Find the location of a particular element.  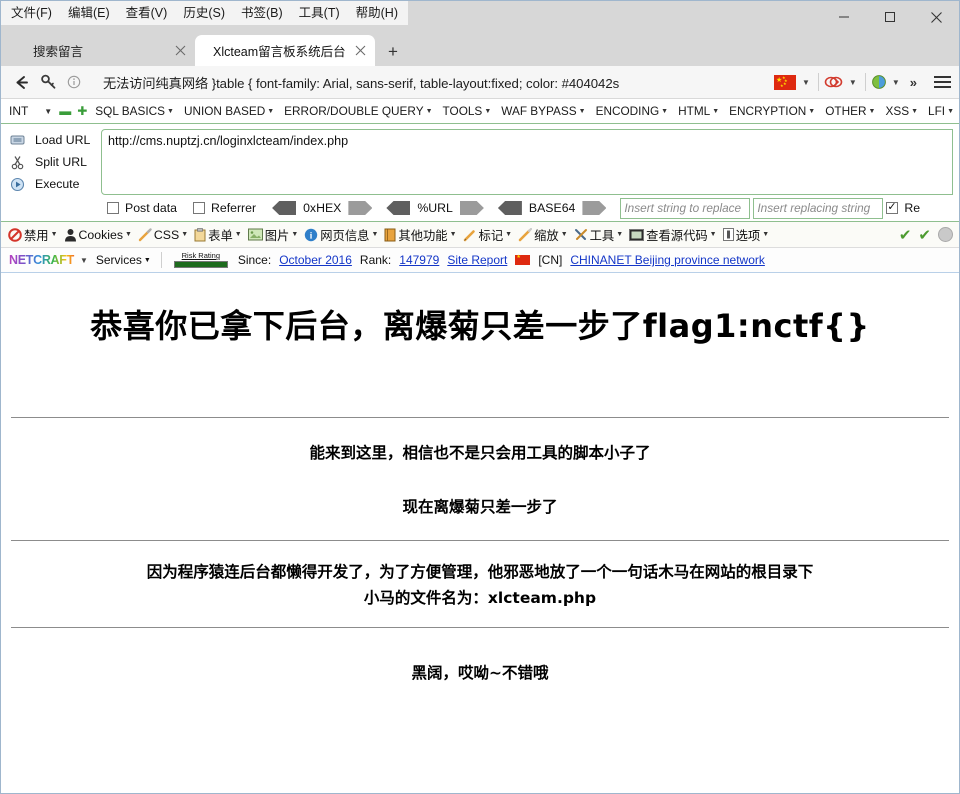

label: 网页信息 is located at coordinates (345, 235).